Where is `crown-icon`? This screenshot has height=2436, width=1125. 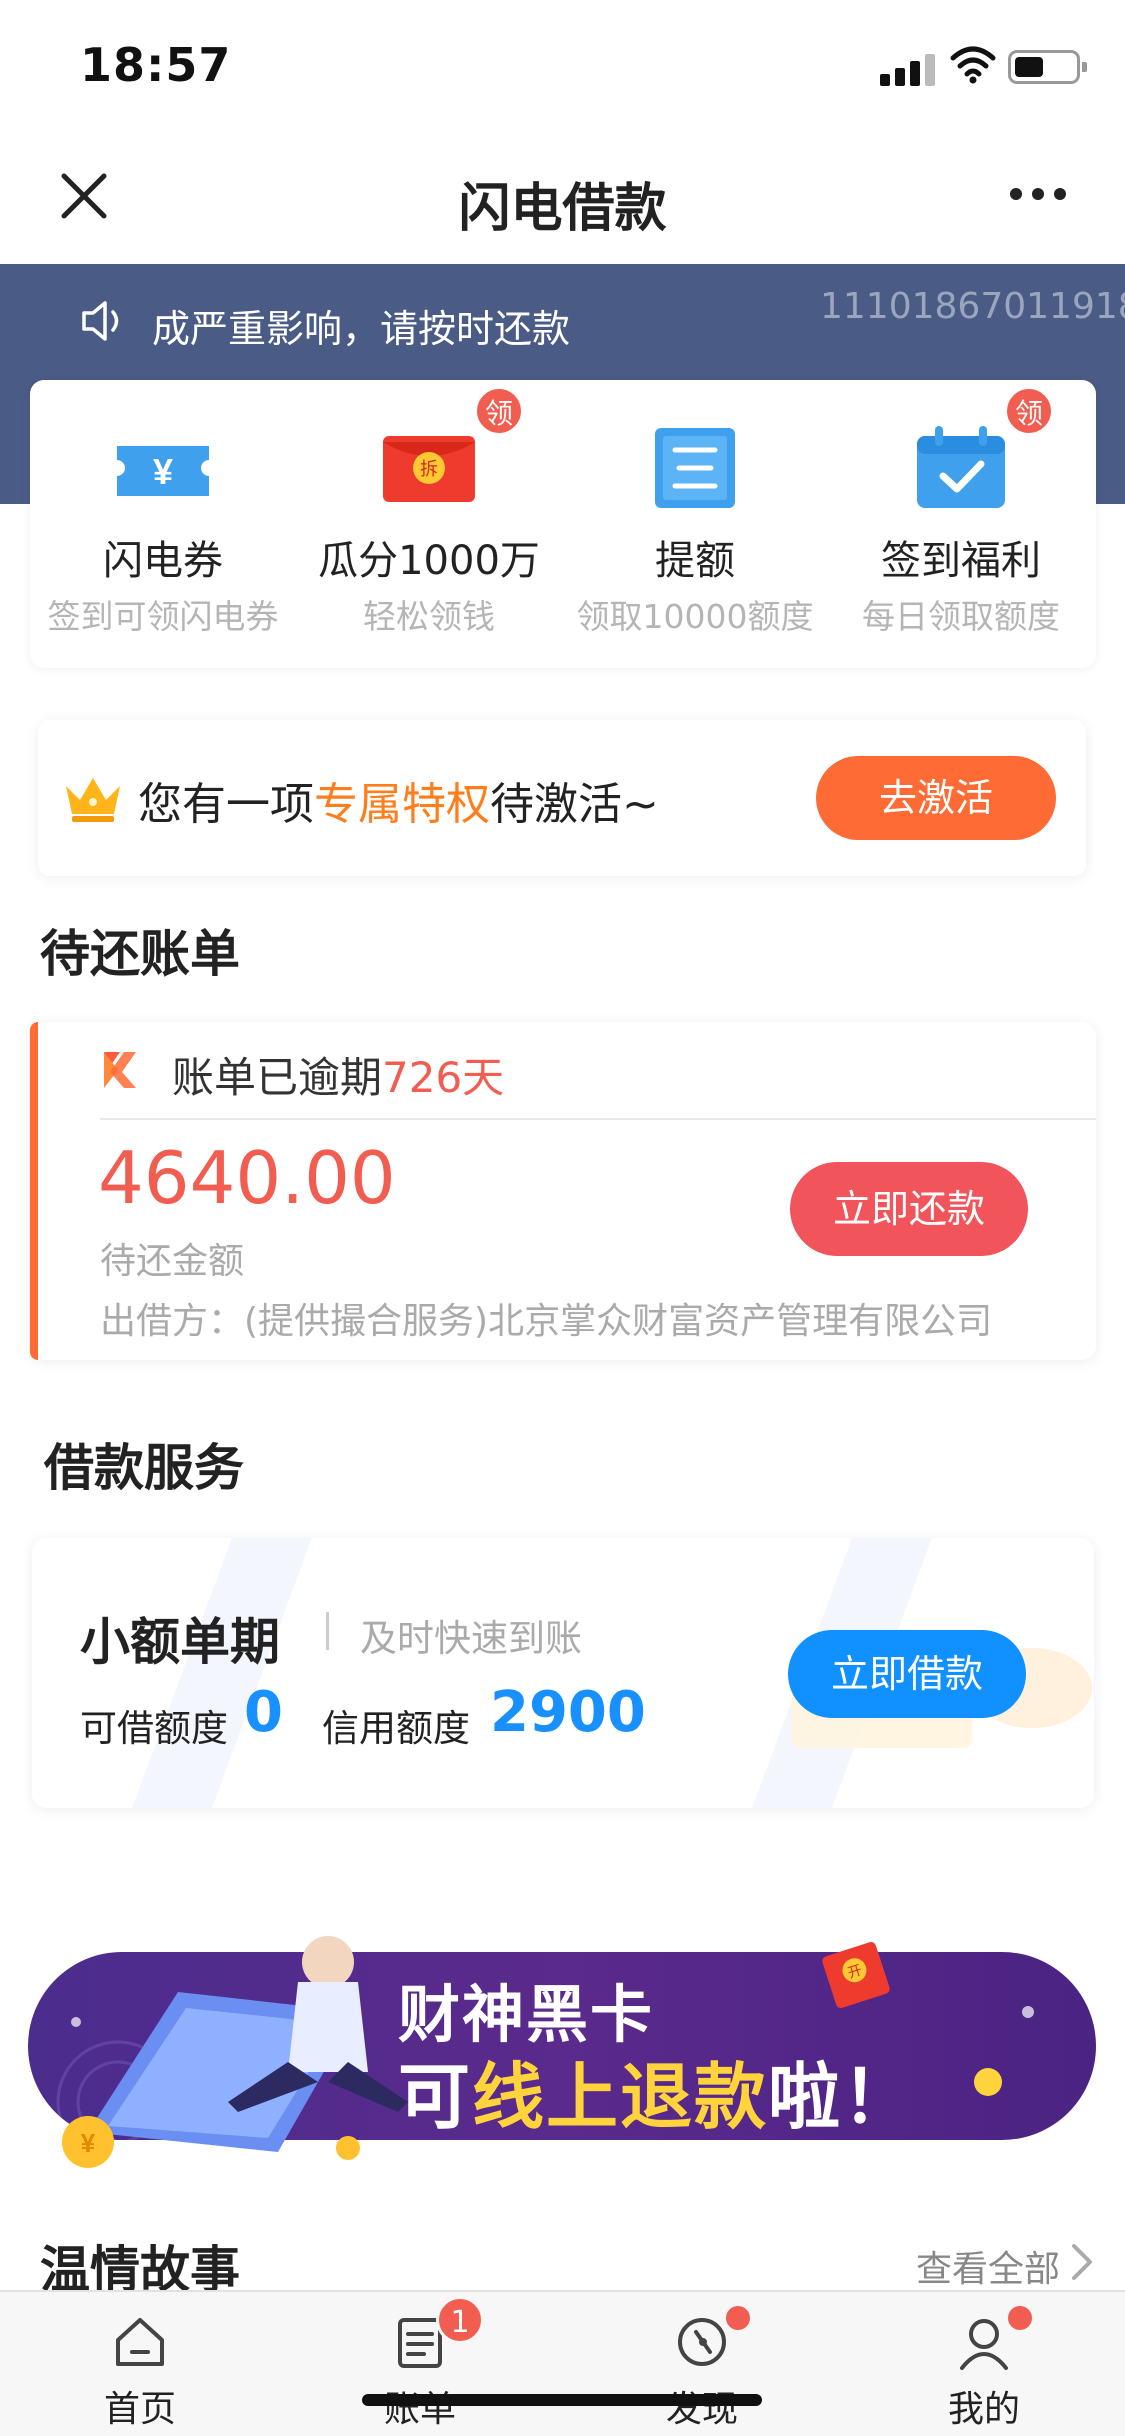 crown-icon is located at coordinates (93, 800).